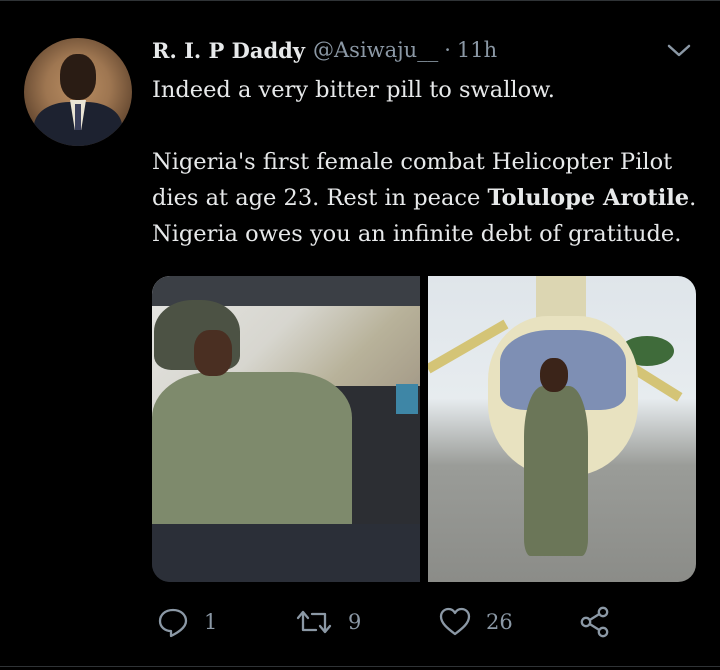  I want to click on tweet-text-segment: ., so click(693, 198).